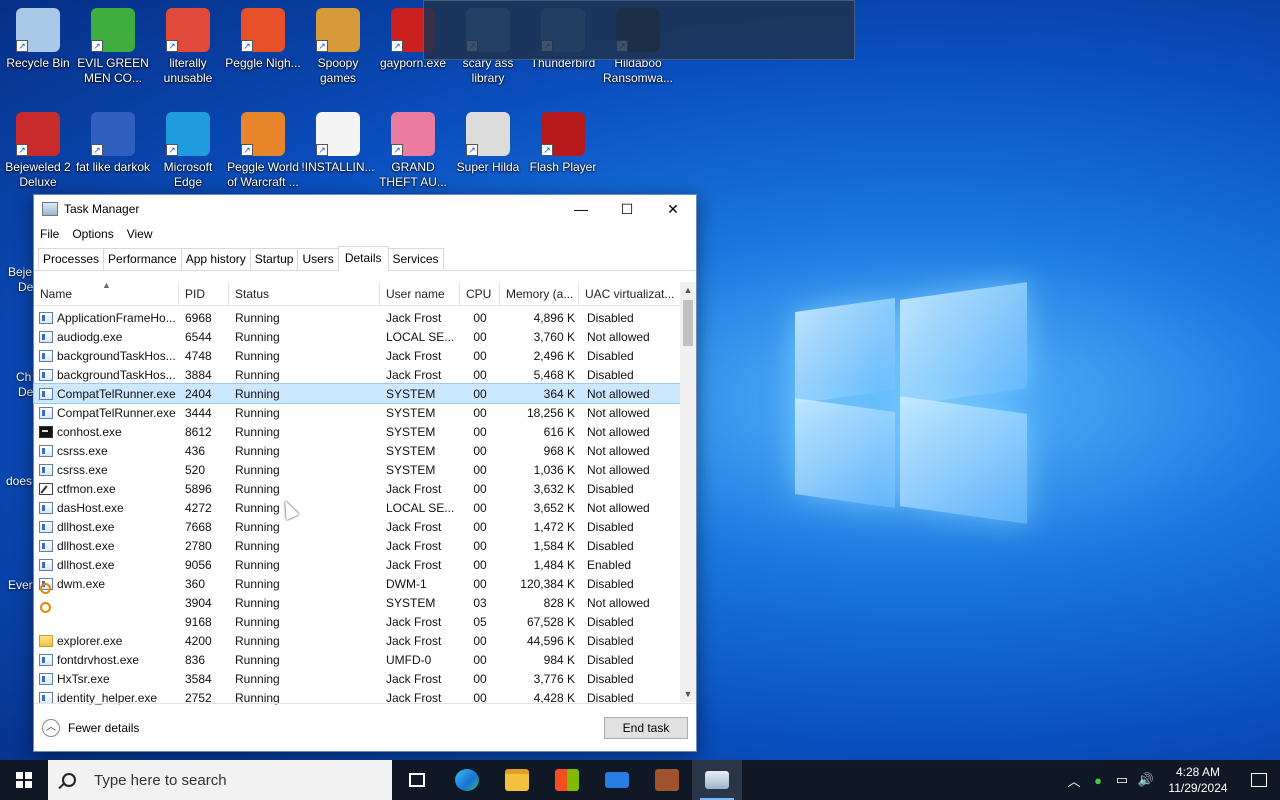  What do you see at coordinates (467, 780) in the screenshot?
I see `taskbar-edge` at bounding box center [467, 780].